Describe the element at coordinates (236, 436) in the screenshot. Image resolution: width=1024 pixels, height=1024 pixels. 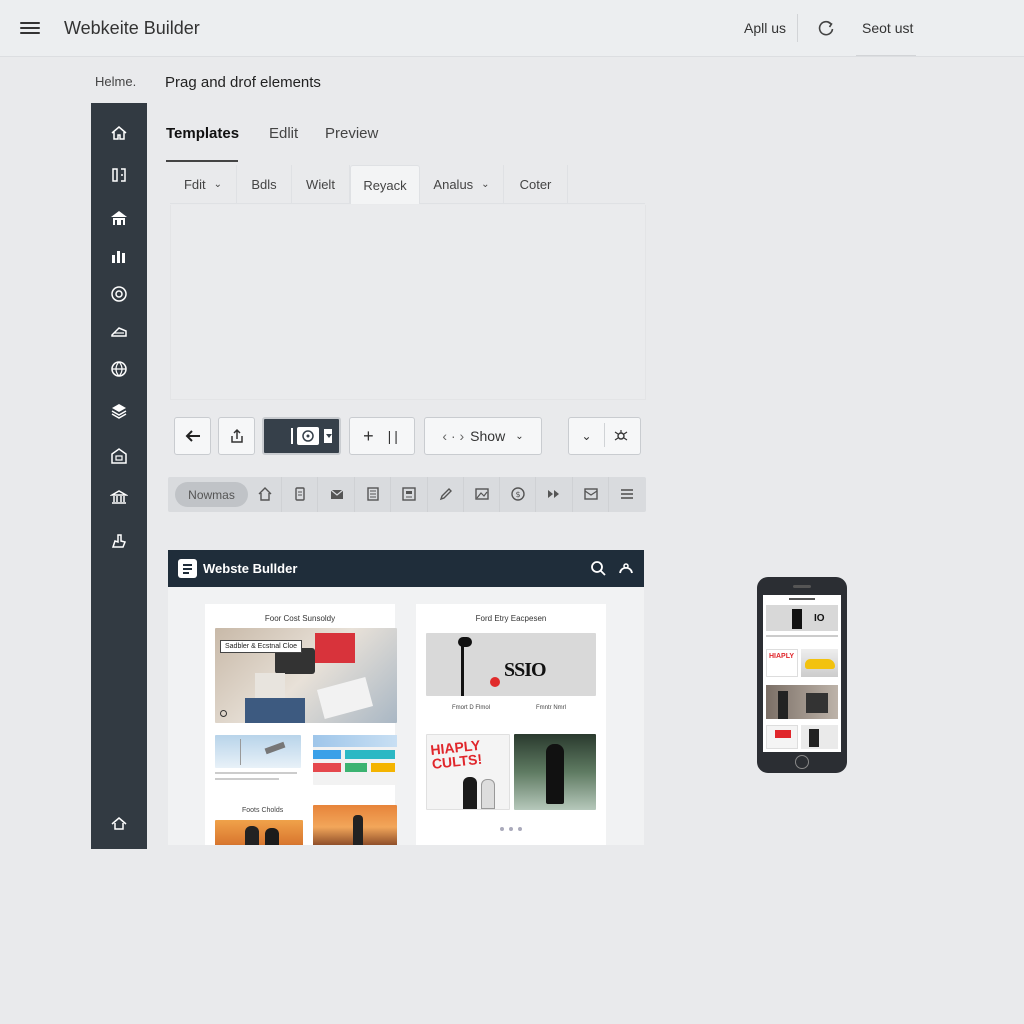
I see `share-button` at that location.